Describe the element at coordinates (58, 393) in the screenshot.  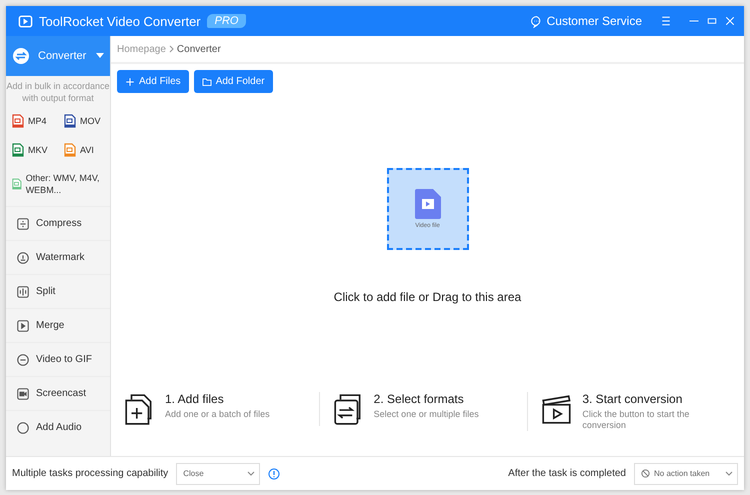
I see `sidebar-item: Screencast` at that location.